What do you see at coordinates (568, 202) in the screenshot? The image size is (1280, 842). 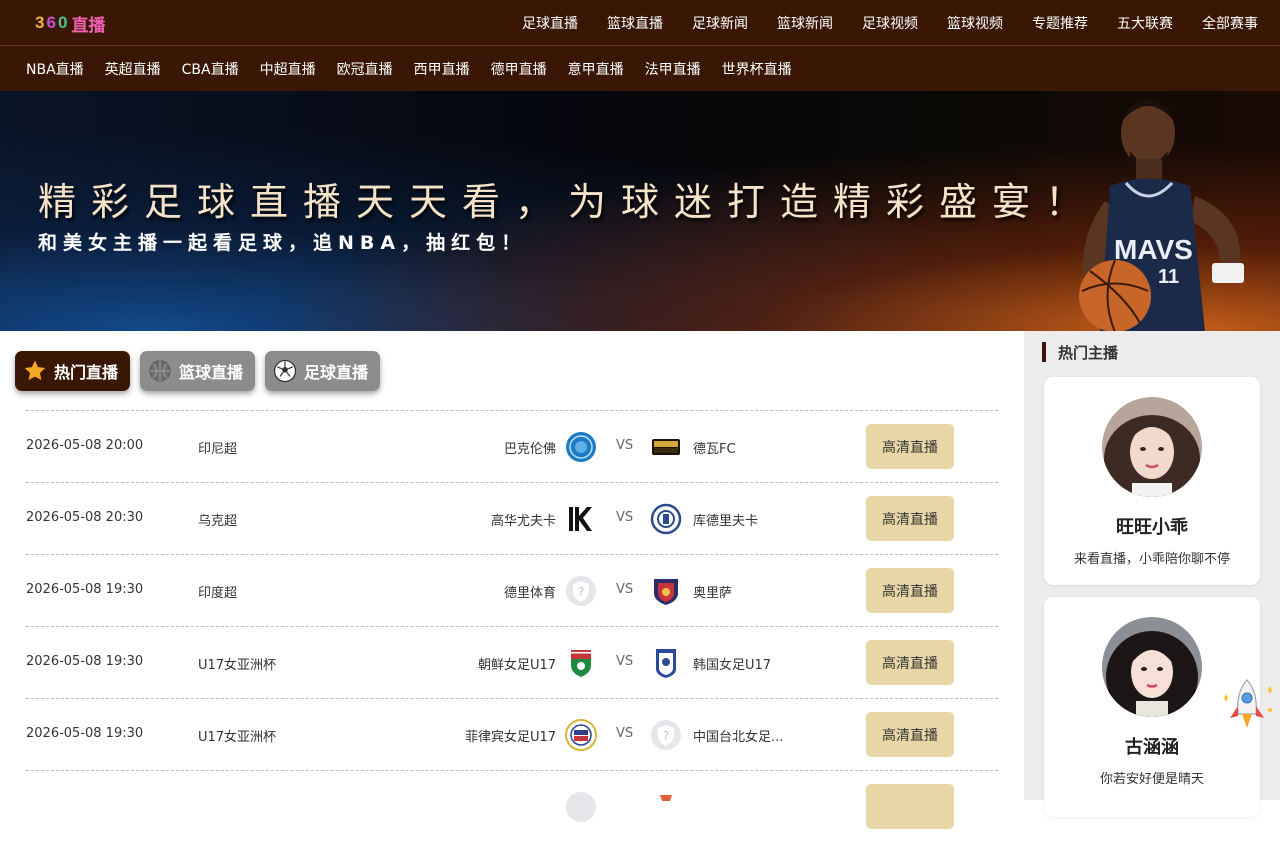 I see `banner-title: 精彩足球直播天天看，为球迷打造精彩盛宴！` at bounding box center [568, 202].